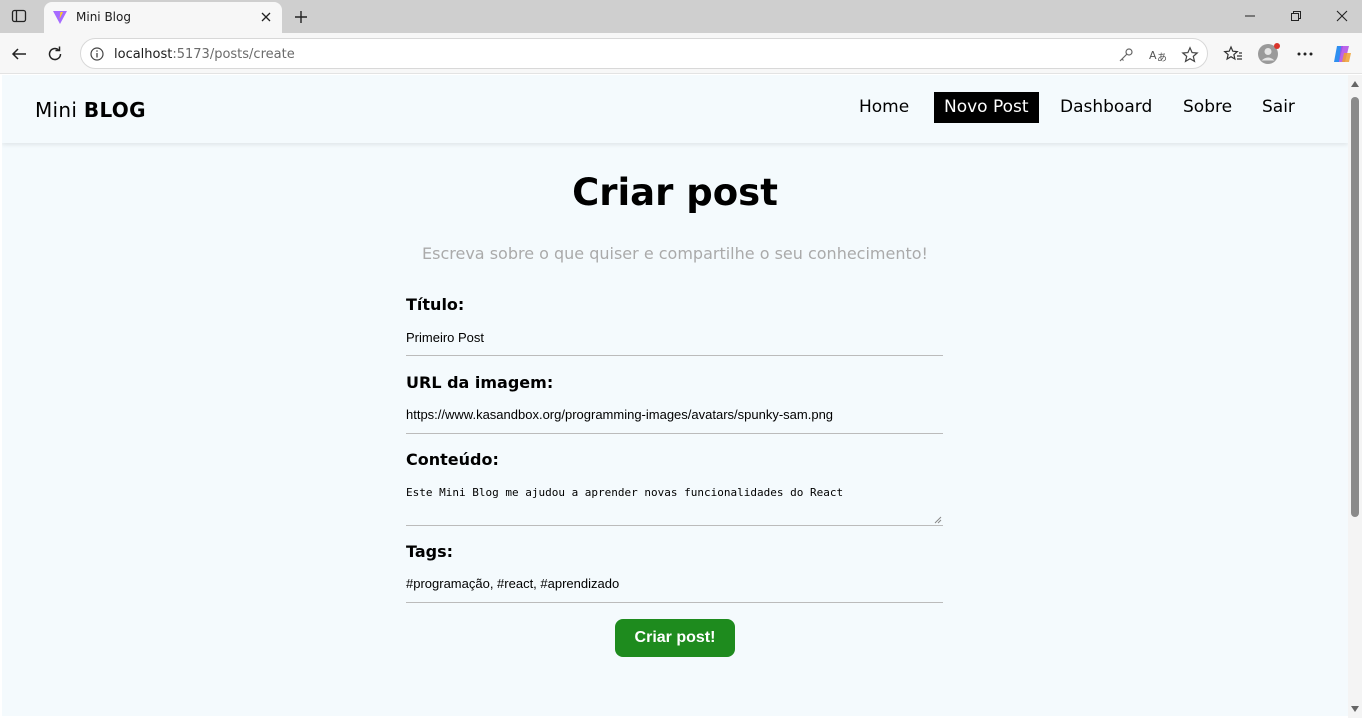 This screenshot has width=1362, height=718. What do you see at coordinates (675, 192) in the screenshot?
I see `page-title: Criar post` at bounding box center [675, 192].